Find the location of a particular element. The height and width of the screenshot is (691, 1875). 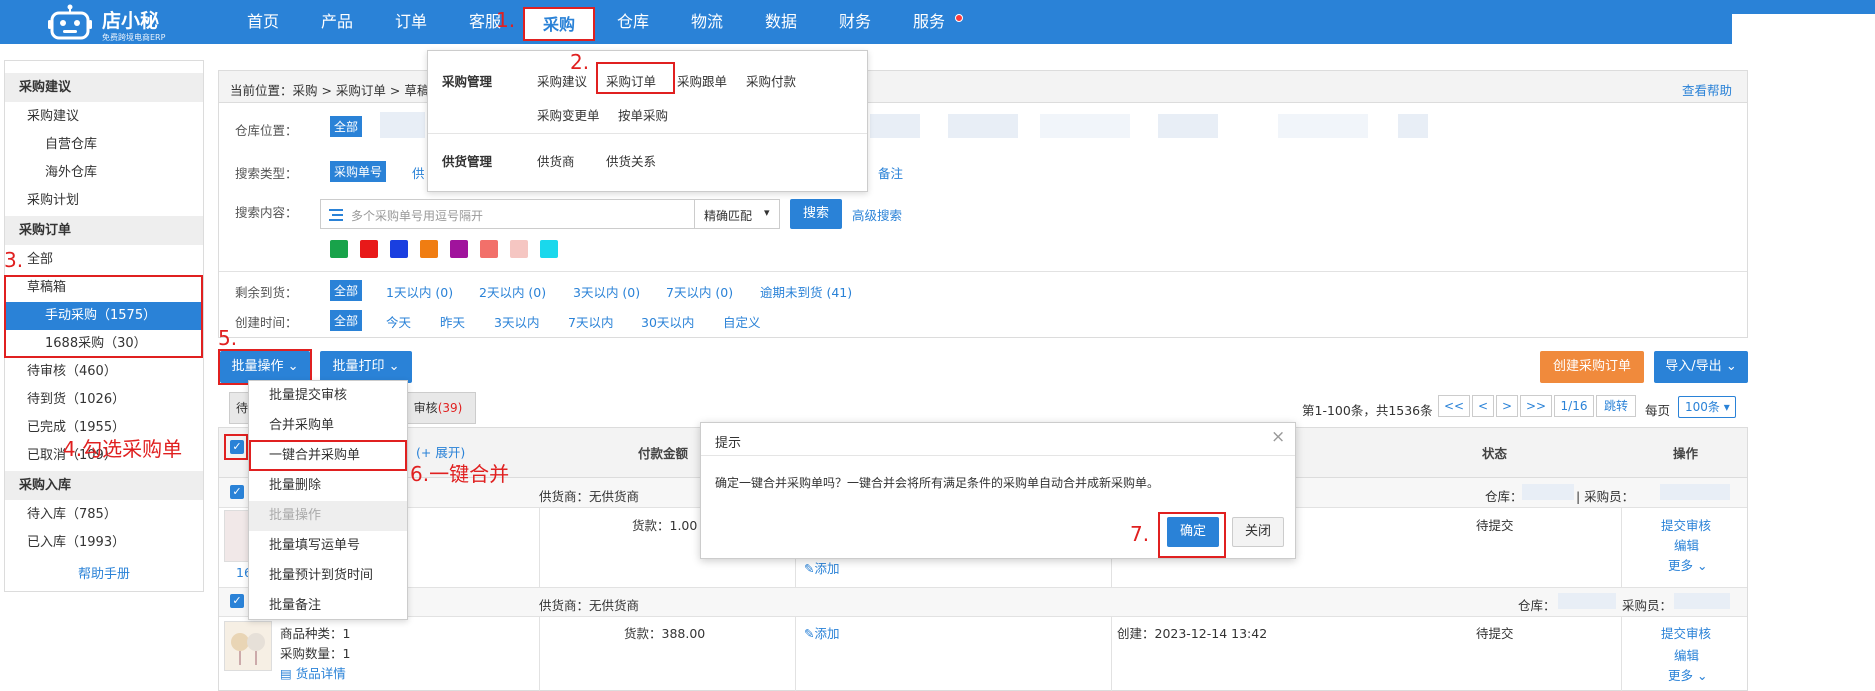

search-type-note: 备注 is located at coordinates (890, 172).